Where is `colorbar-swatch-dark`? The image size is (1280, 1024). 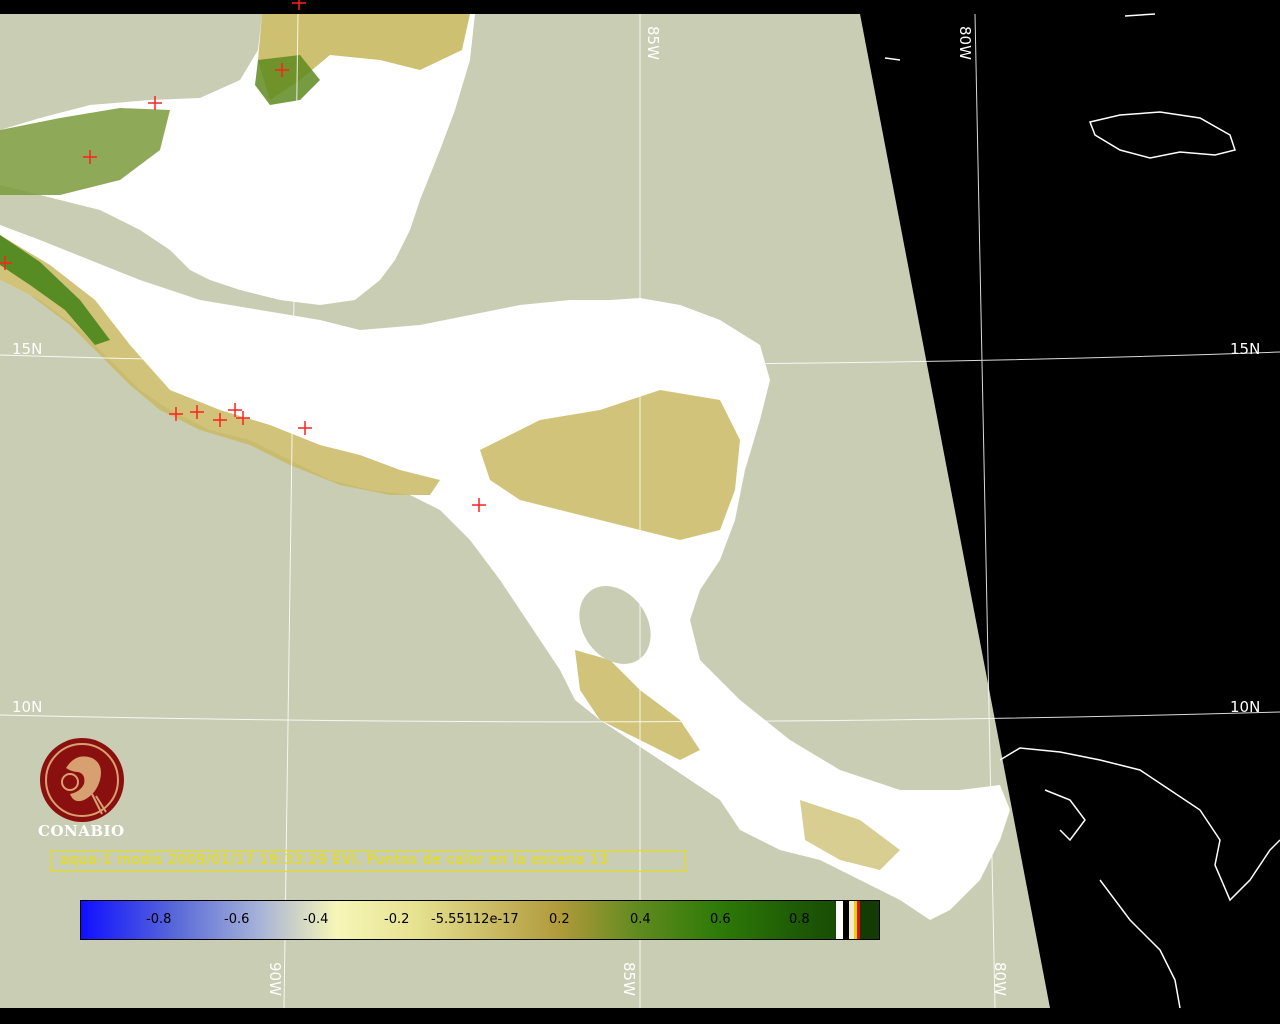
colorbar-swatch-dark is located at coordinates (869, 920).